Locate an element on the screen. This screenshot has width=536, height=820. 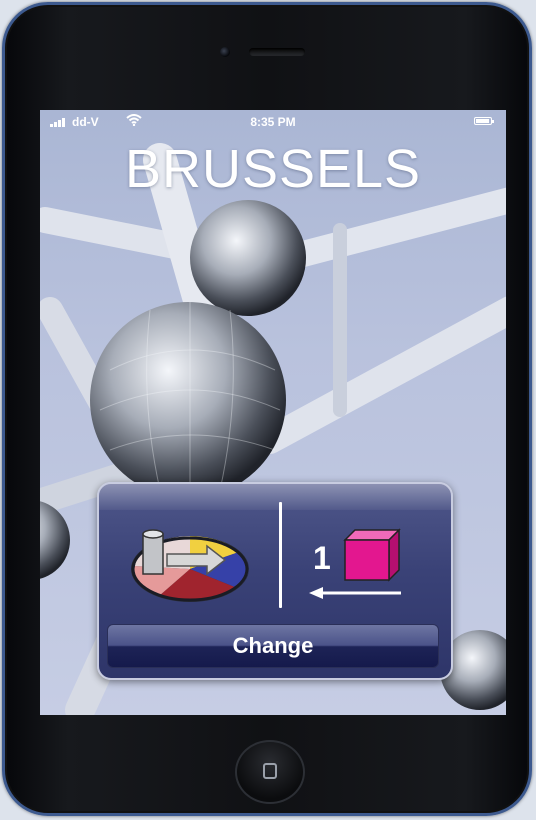
status-bar: dd-V 8:35 PM is located at coordinates (273, 121).